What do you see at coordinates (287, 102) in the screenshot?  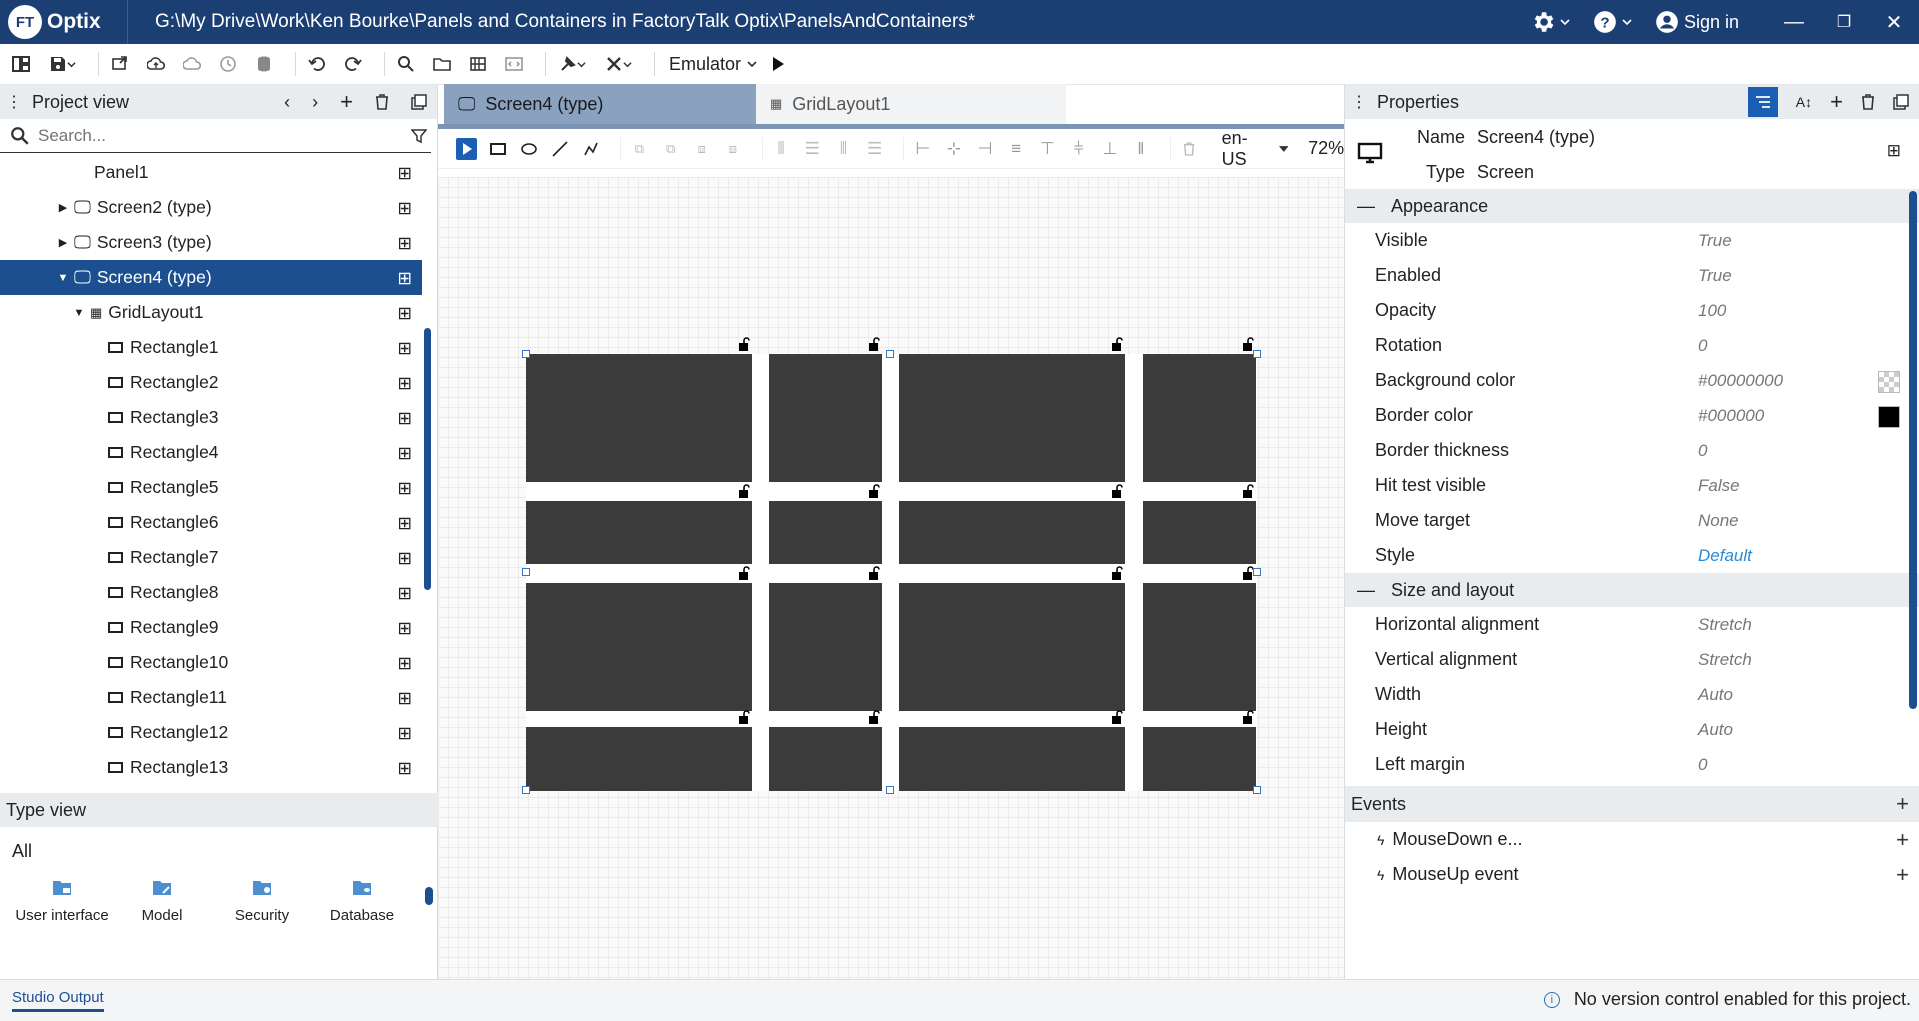 I see `chevron-left-icon: ‹` at bounding box center [287, 102].